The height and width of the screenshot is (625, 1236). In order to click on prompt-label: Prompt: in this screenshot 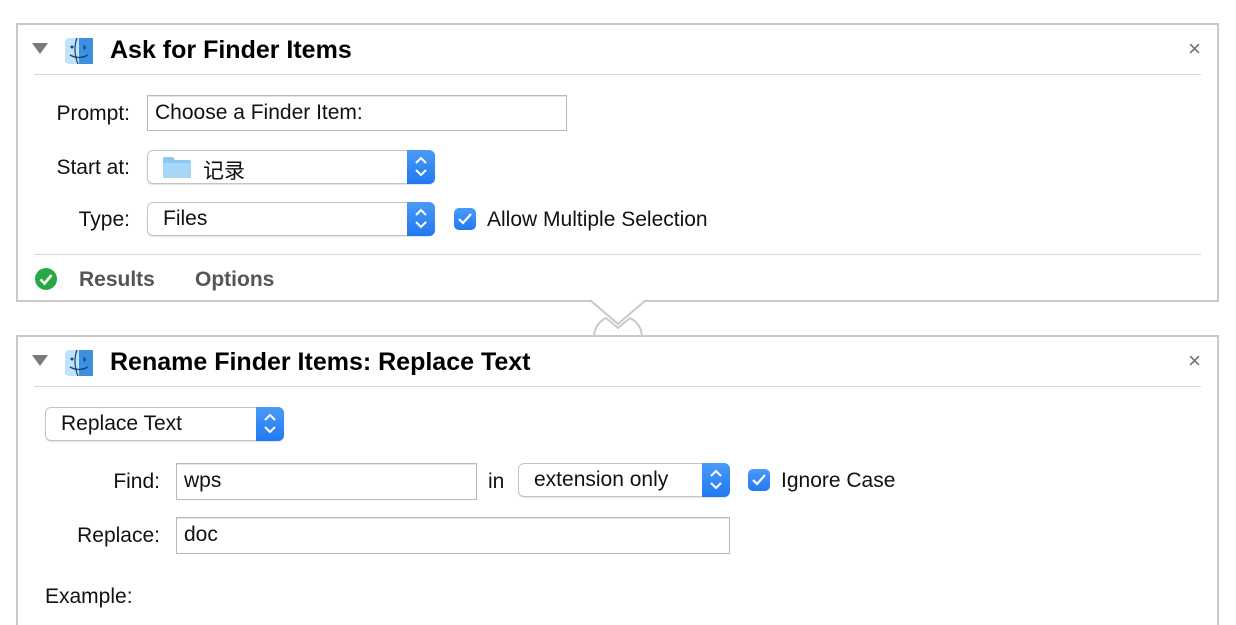, I will do `click(93, 113)`.